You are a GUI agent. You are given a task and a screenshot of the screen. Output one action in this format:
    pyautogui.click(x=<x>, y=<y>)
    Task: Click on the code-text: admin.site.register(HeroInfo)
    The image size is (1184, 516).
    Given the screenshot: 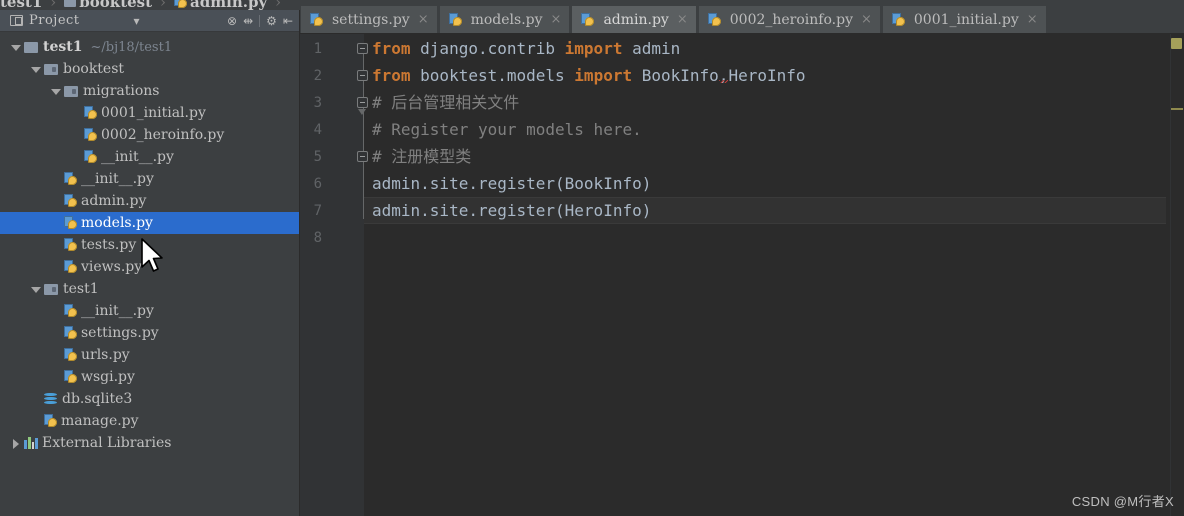 What is the action you would take?
    pyautogui.click(x=512, y=210)
    